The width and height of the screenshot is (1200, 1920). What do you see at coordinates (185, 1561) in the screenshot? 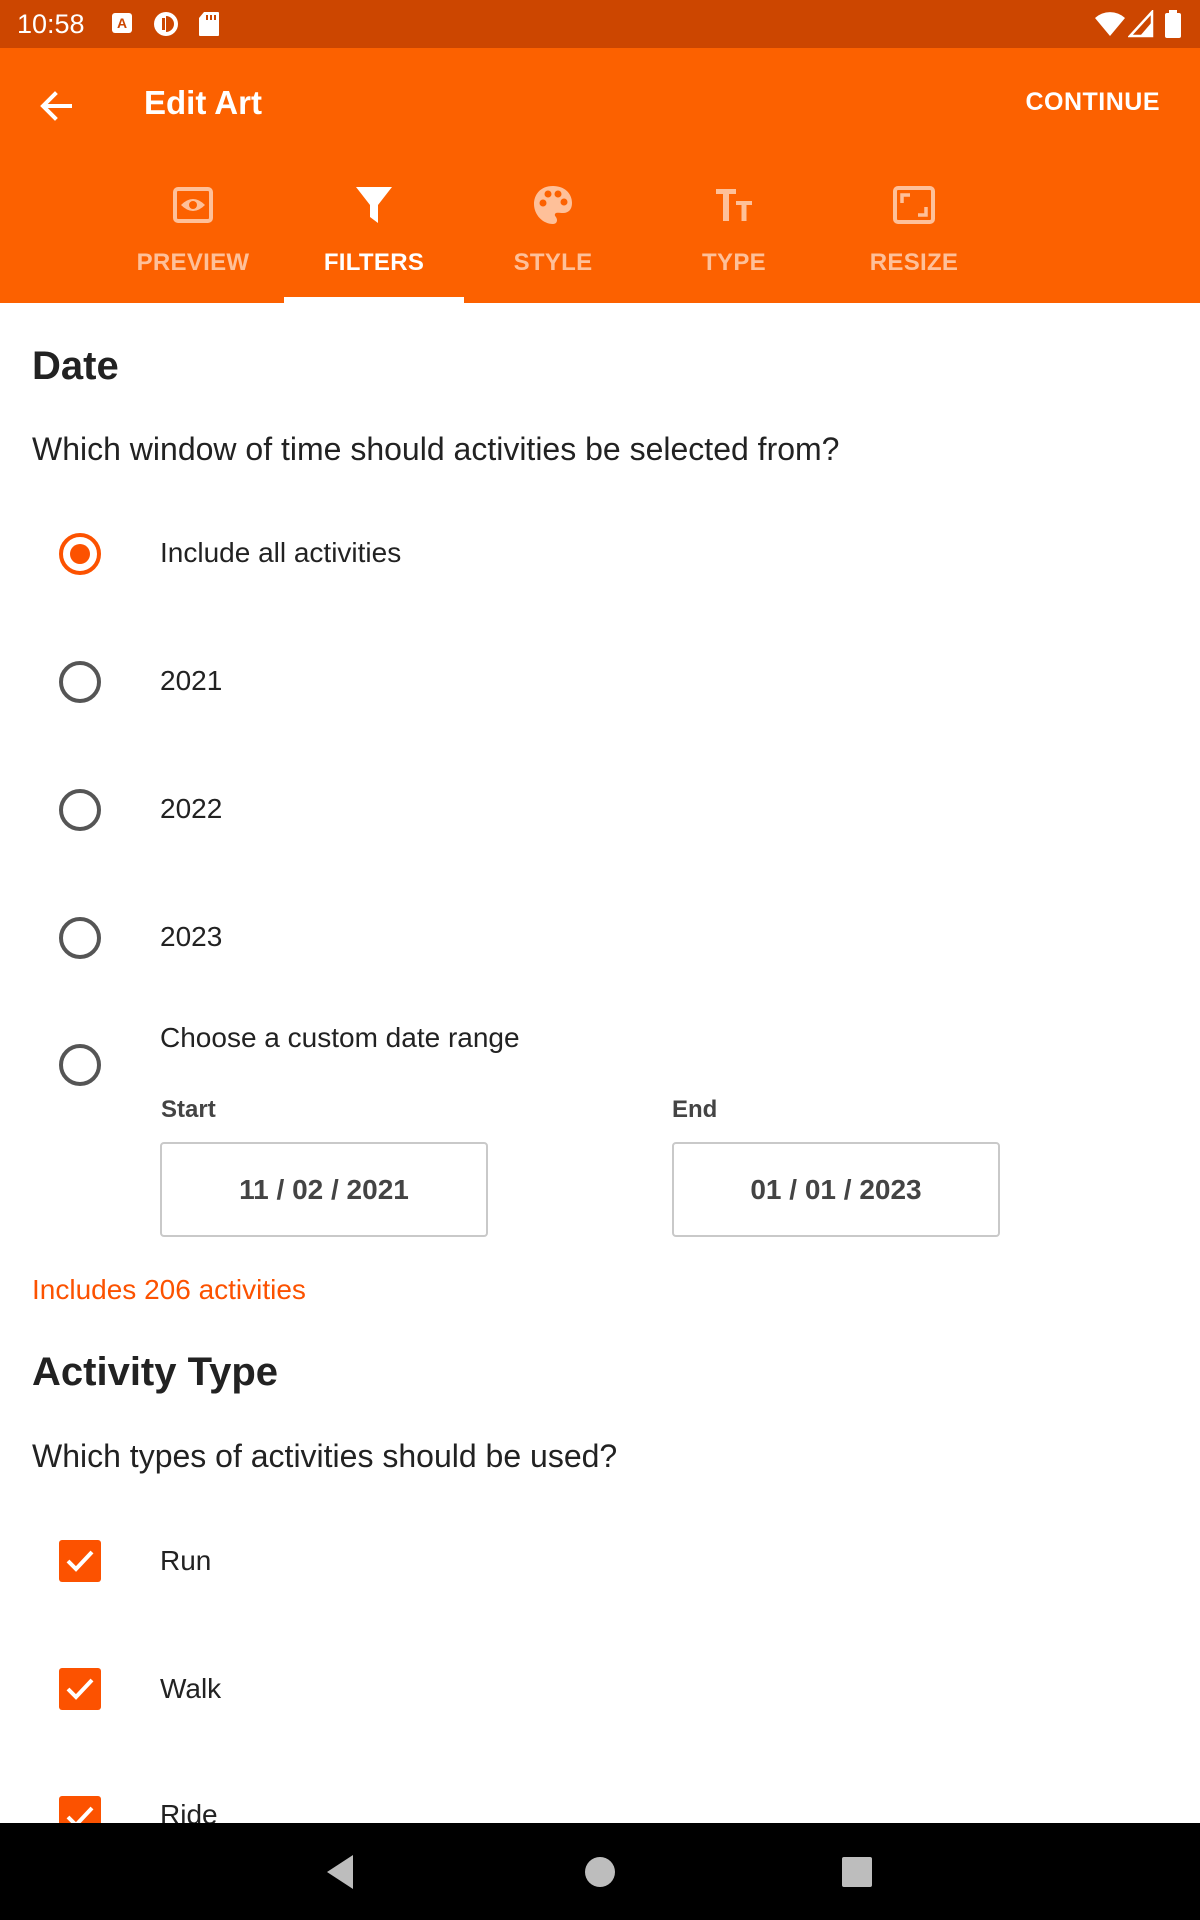
I see `activity-type-label: Run` at bounding box center [185, 1561].